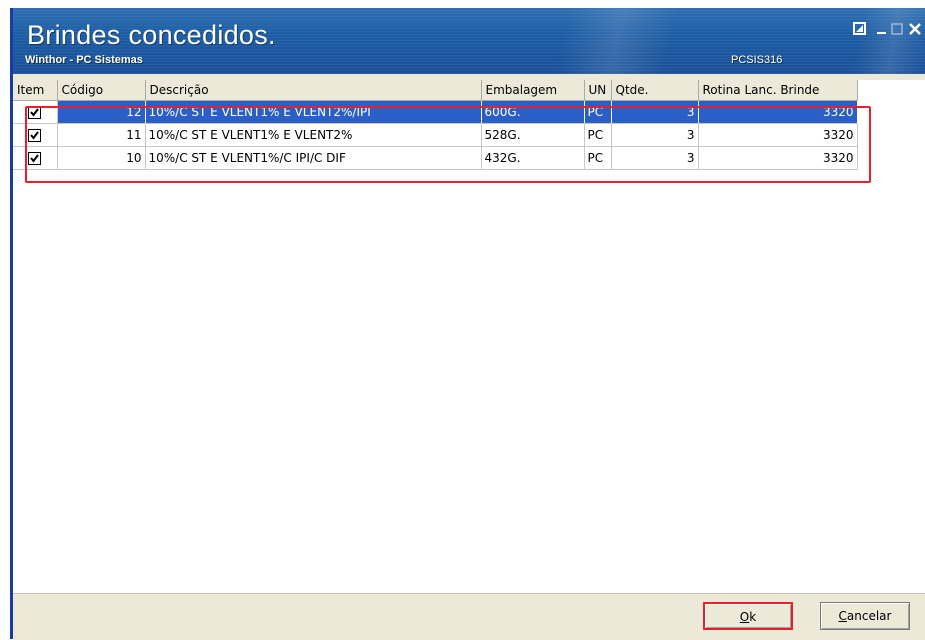 This screenshot has width=925, height=640. I want to click on cancel-label: ancelar, so click(869, 616).